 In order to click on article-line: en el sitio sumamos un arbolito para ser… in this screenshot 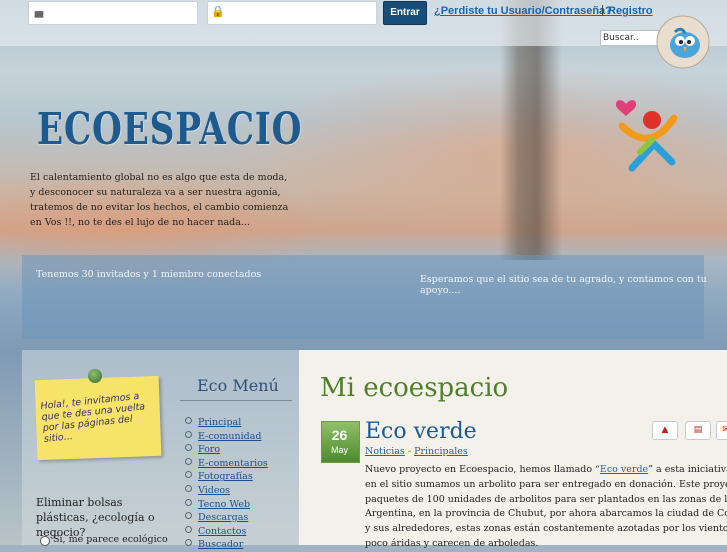, I will do `click(546, 484)`.